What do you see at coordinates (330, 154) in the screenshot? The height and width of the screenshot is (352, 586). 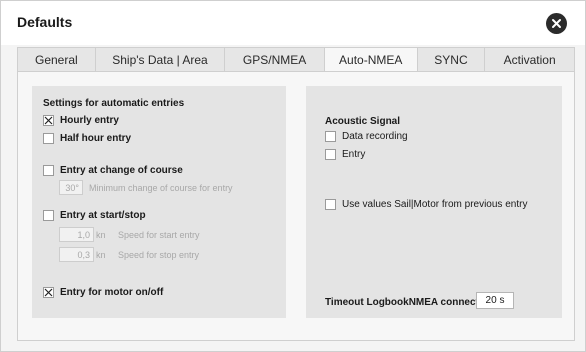 I see `acoustic-entry-checkbox` at bounding box center [330, 154].